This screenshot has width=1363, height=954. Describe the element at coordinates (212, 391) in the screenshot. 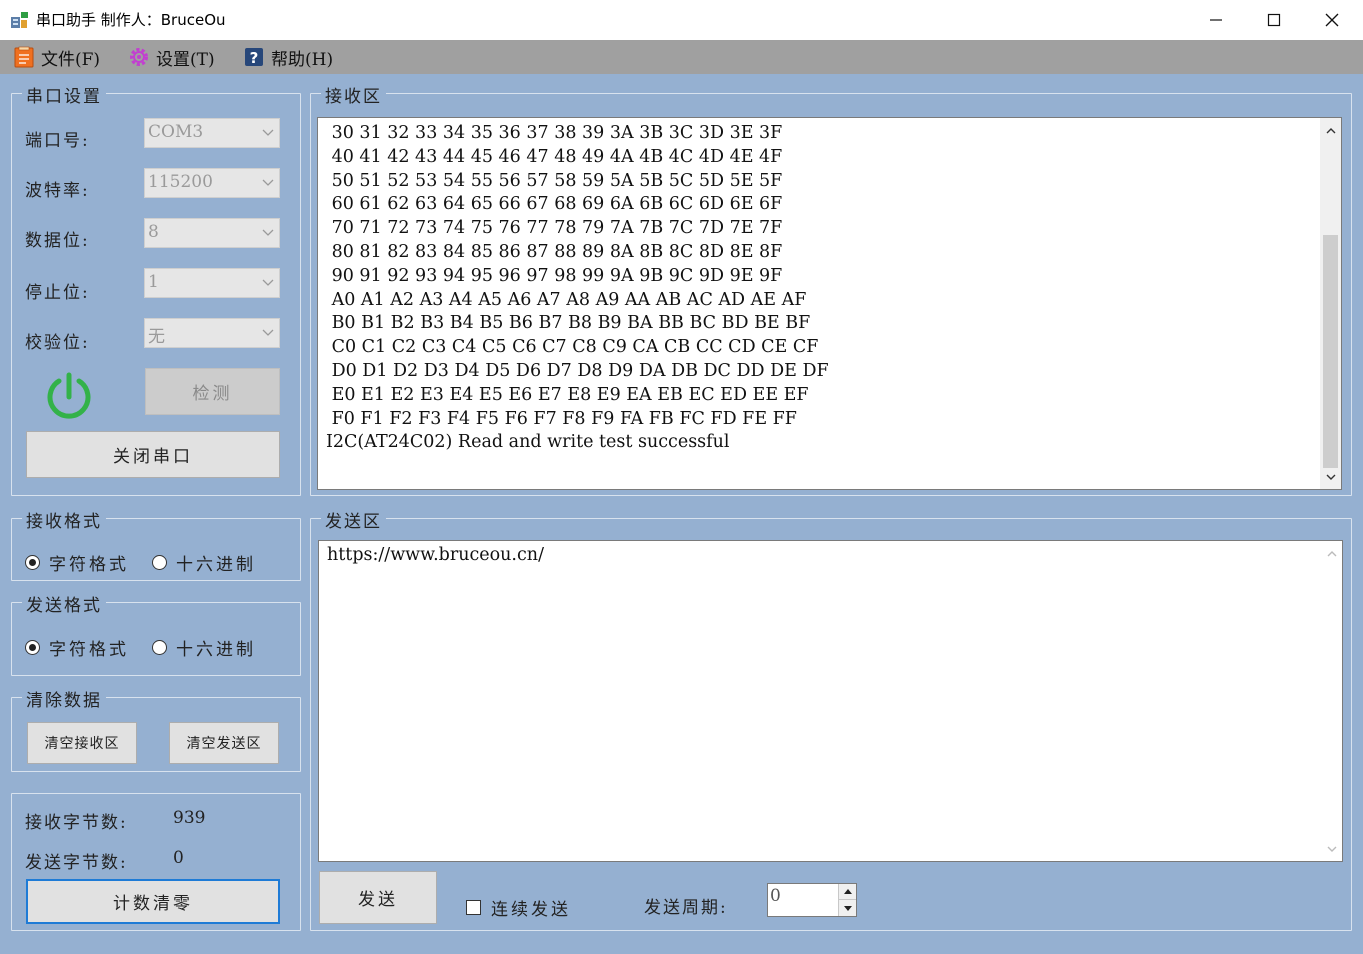

I see `detect-button: 检测` at that location.